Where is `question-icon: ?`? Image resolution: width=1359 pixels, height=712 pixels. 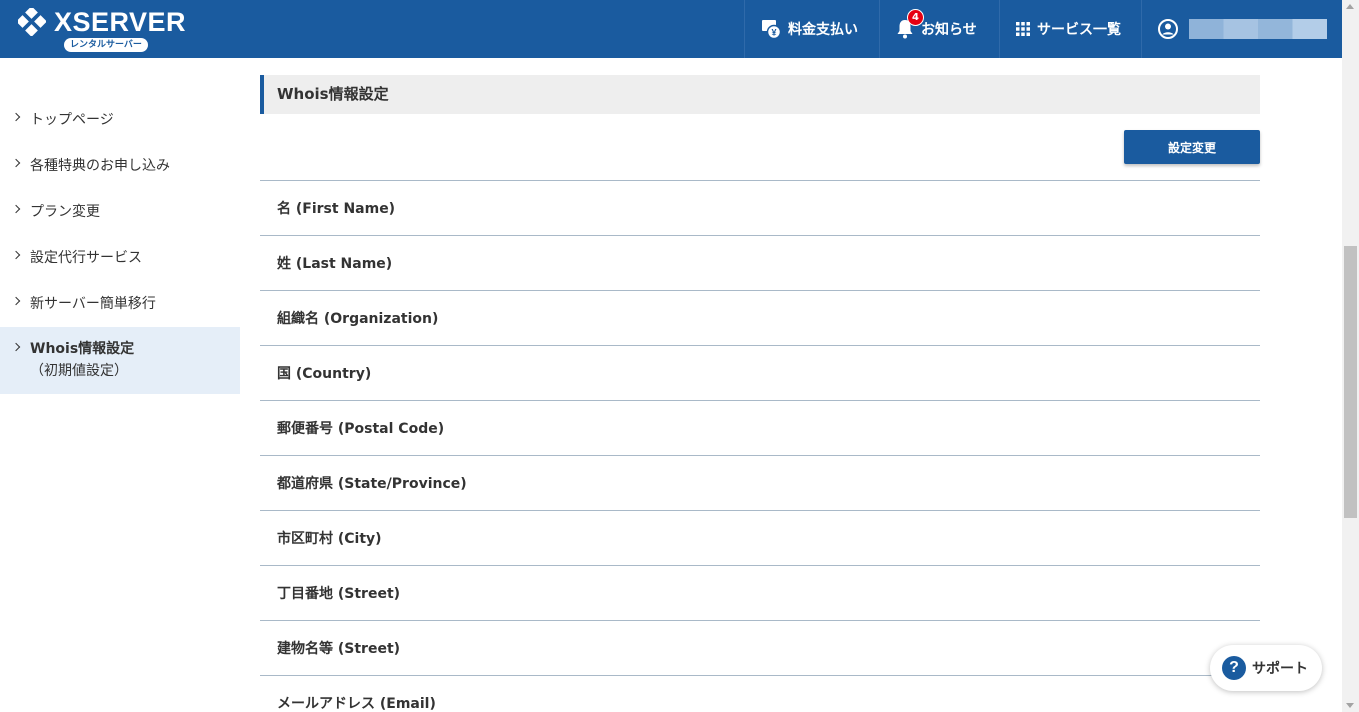 question-icon: ? is located at coordinates (1234, 668).